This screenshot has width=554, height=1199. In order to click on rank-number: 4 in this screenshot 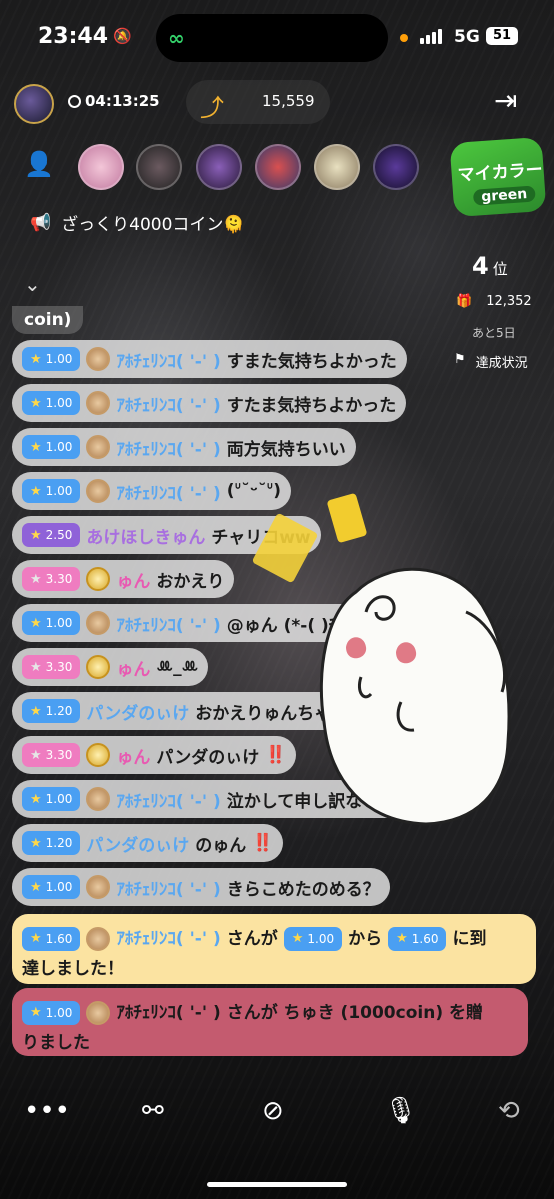, I will do `click(480, 266)`.